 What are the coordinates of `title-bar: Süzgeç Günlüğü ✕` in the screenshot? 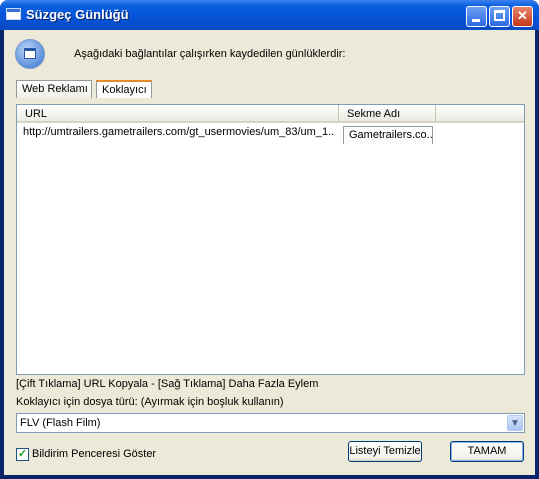 It's located at (269, 15).